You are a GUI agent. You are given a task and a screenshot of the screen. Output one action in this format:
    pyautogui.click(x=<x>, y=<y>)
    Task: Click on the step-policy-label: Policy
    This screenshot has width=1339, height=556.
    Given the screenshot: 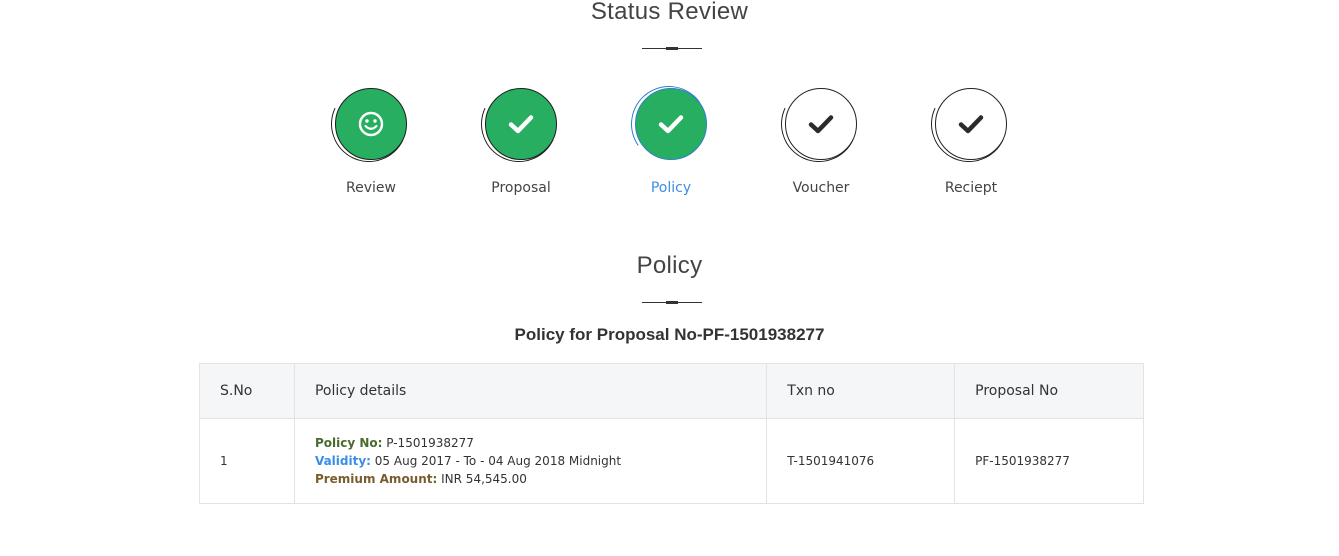 What is the action you would take?
    pyautogui.click(x=671, y=188)
    